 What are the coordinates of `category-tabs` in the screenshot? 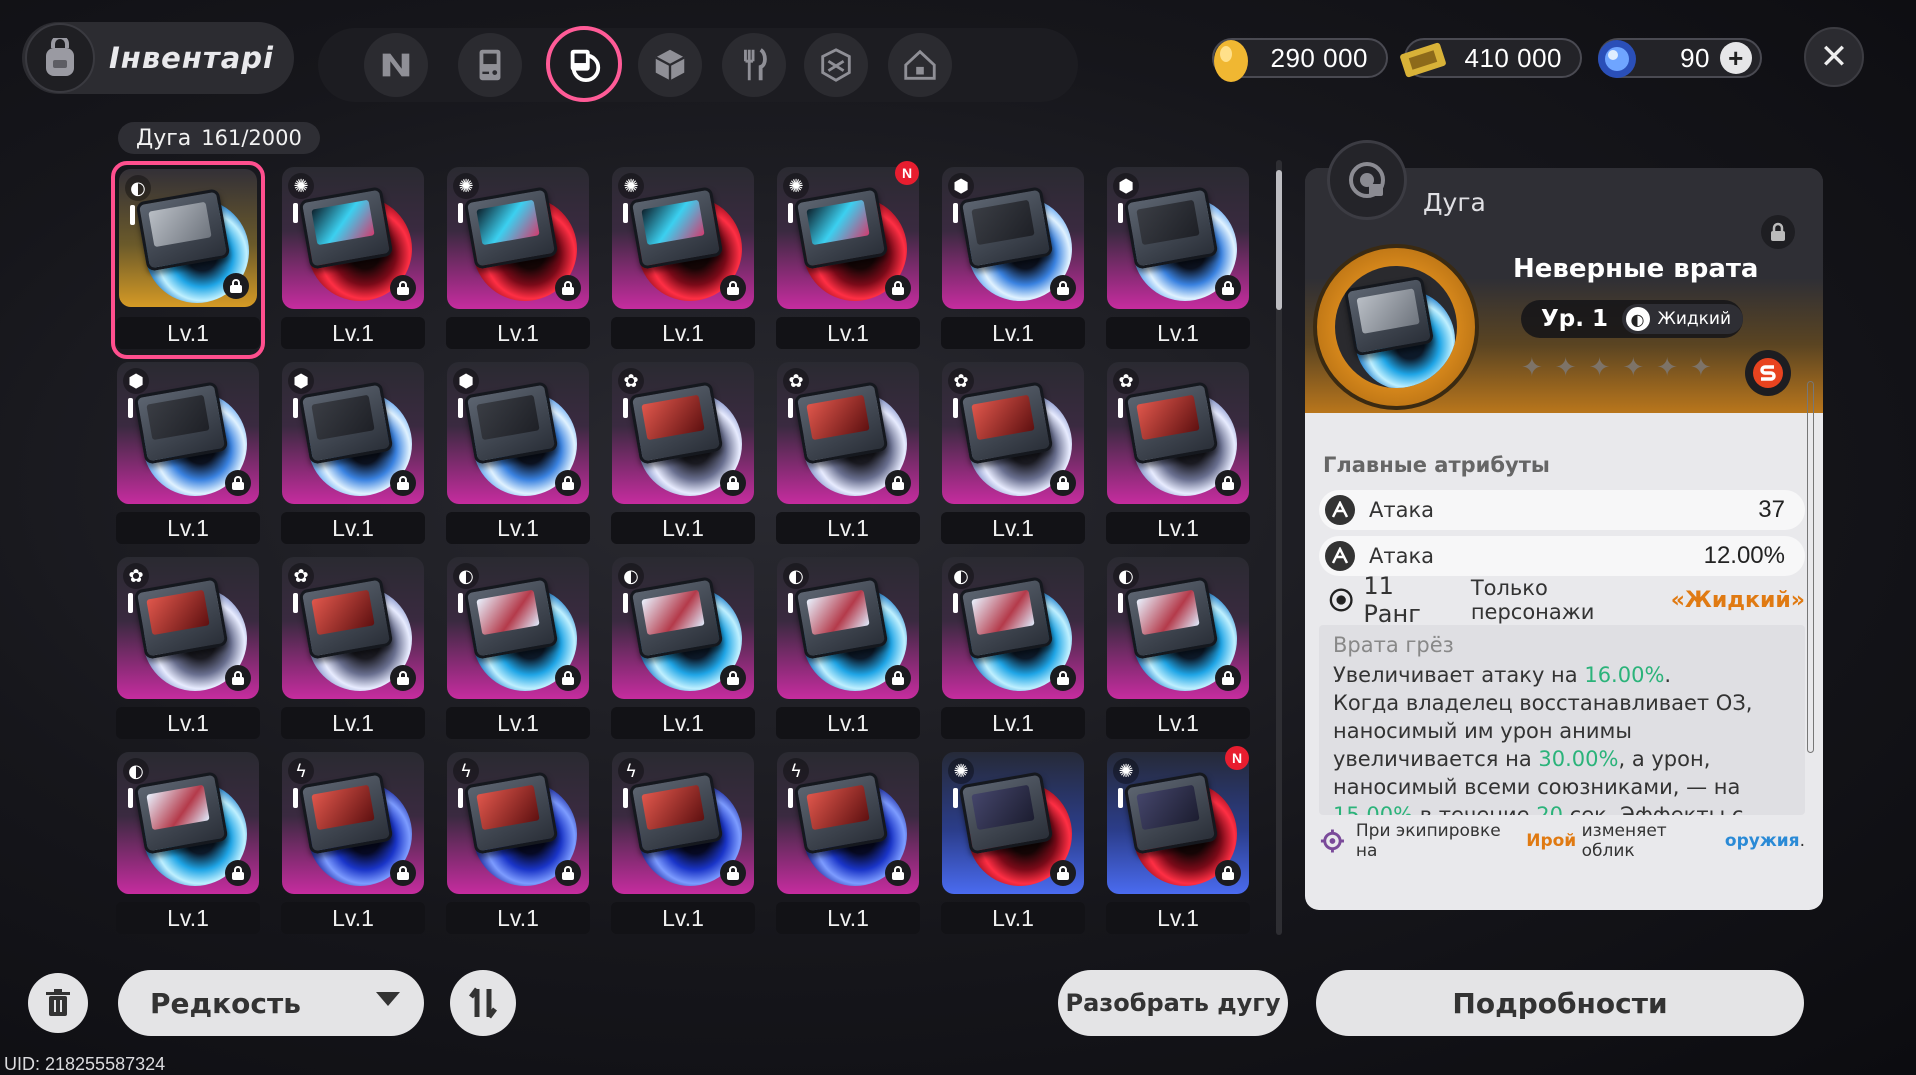 It's located at (698, 64).